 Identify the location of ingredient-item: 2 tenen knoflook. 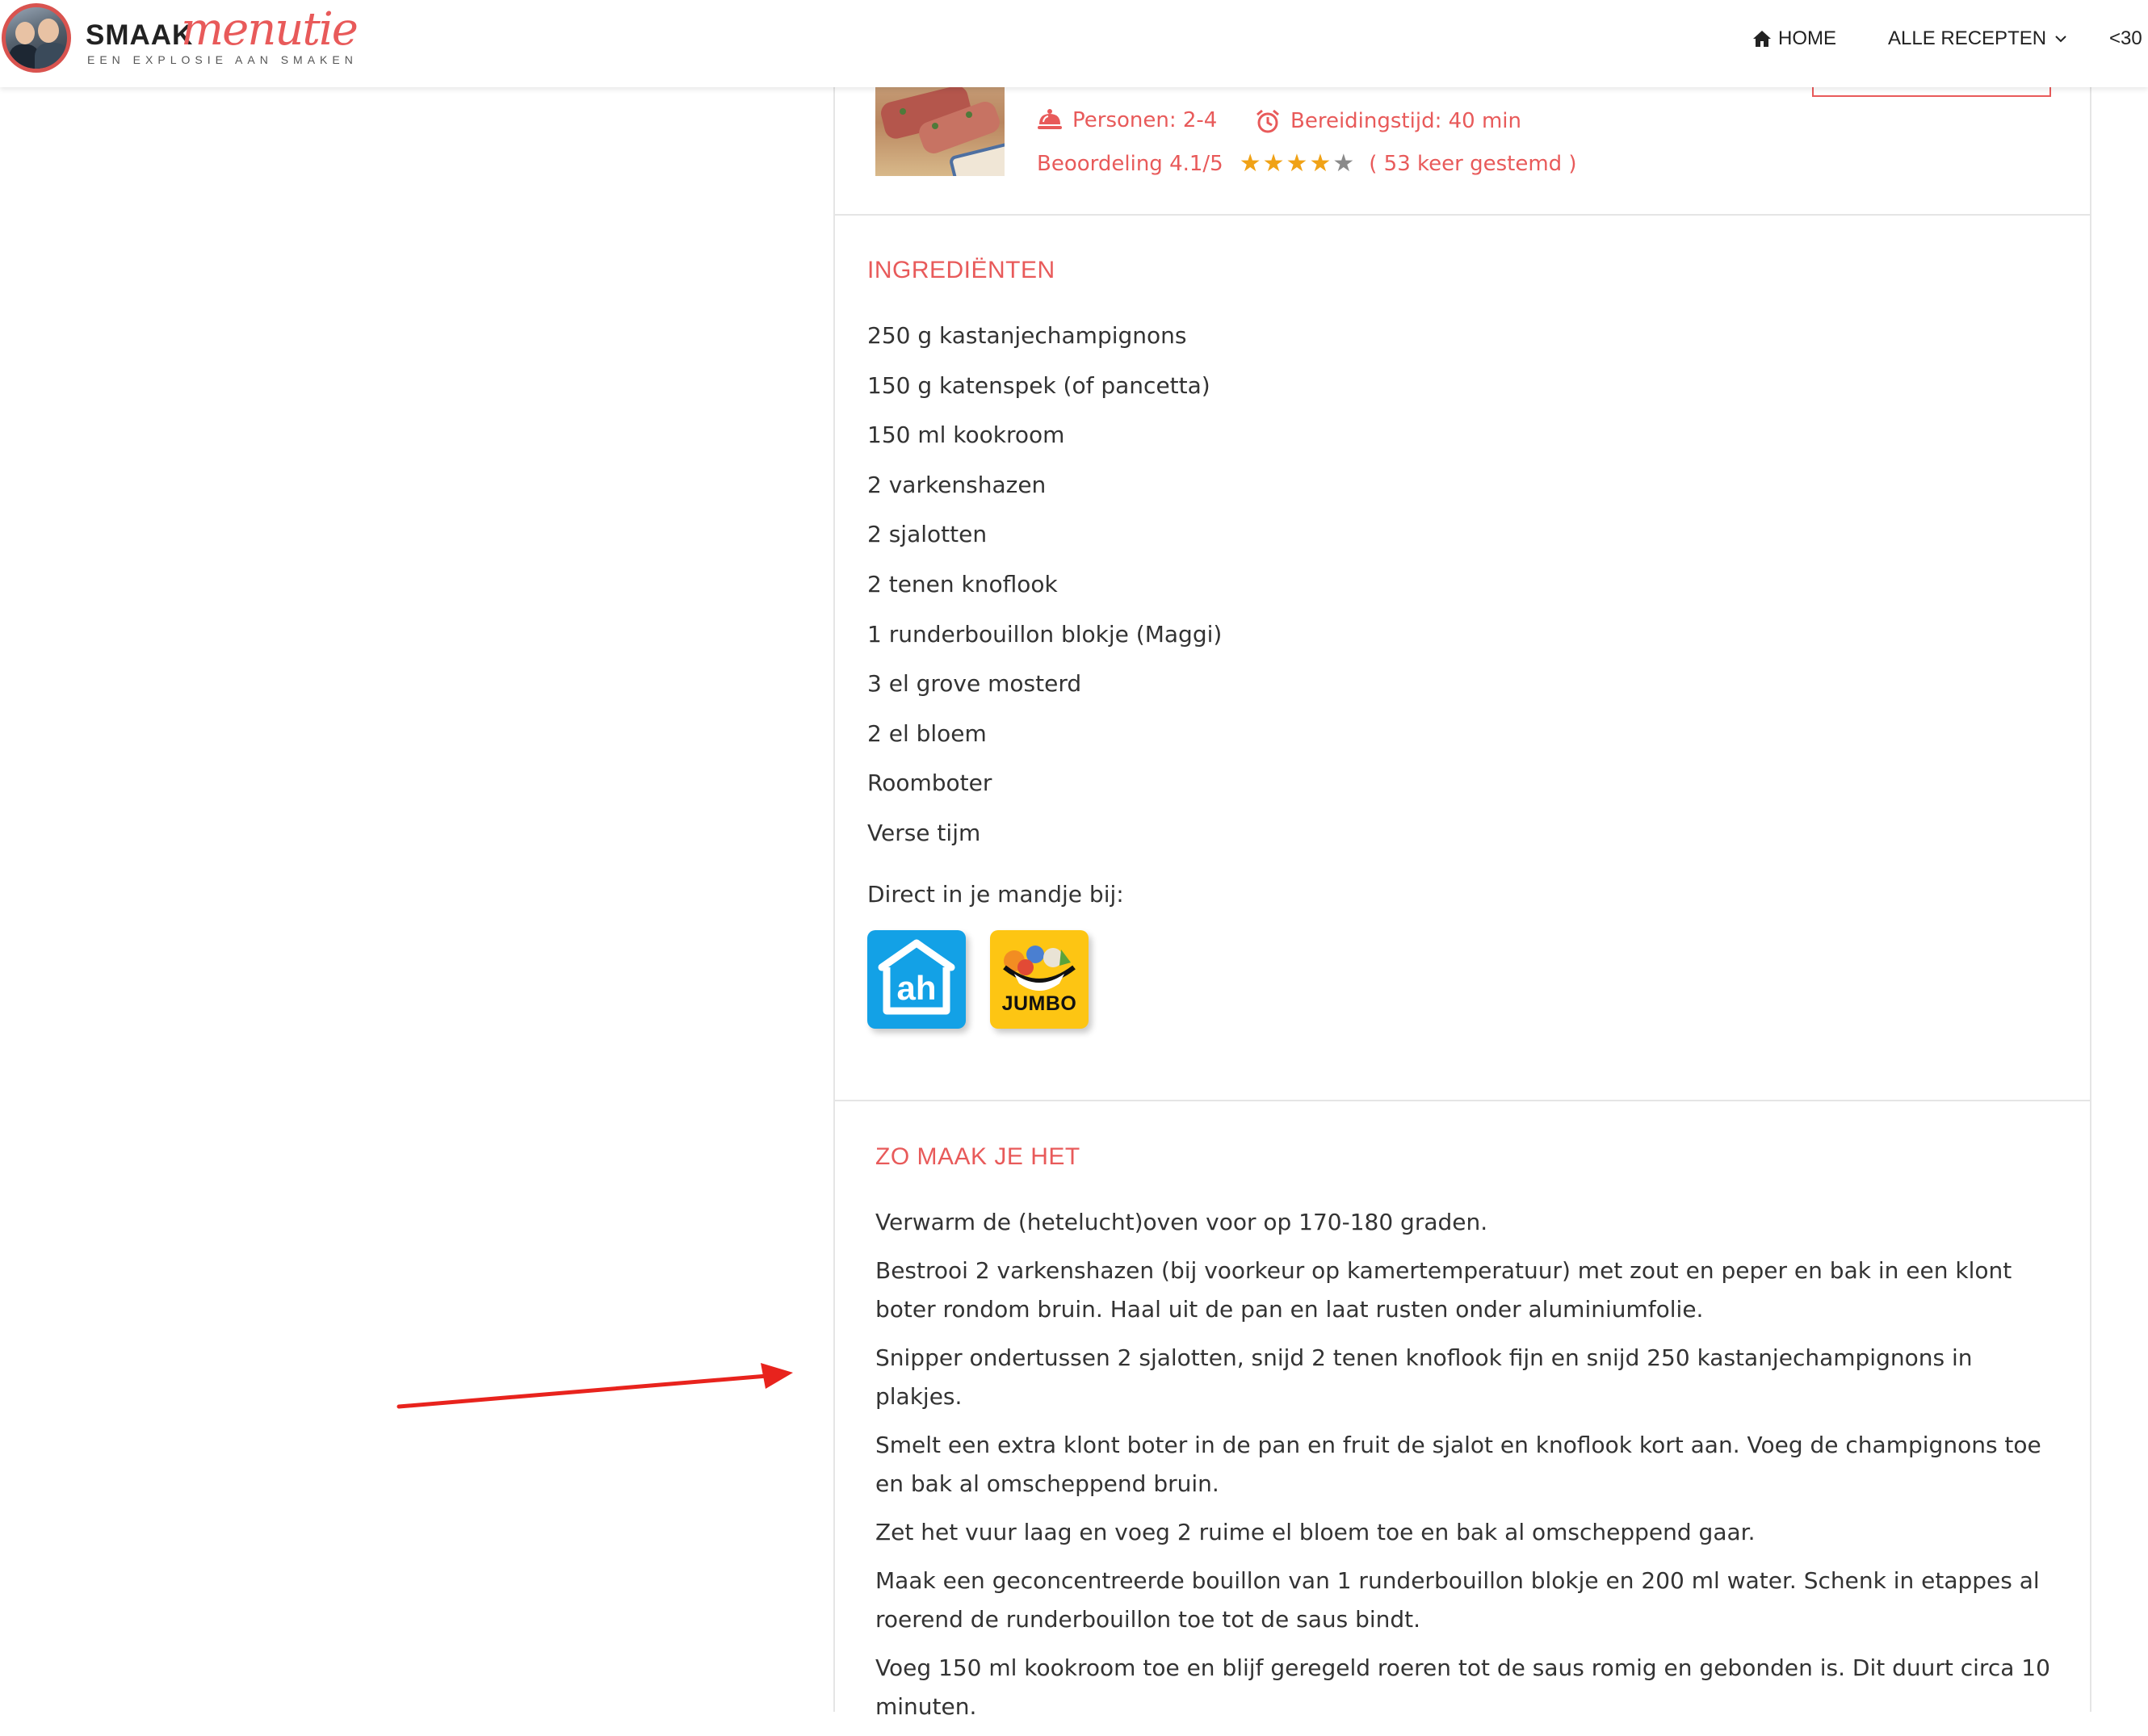
(962, 584).